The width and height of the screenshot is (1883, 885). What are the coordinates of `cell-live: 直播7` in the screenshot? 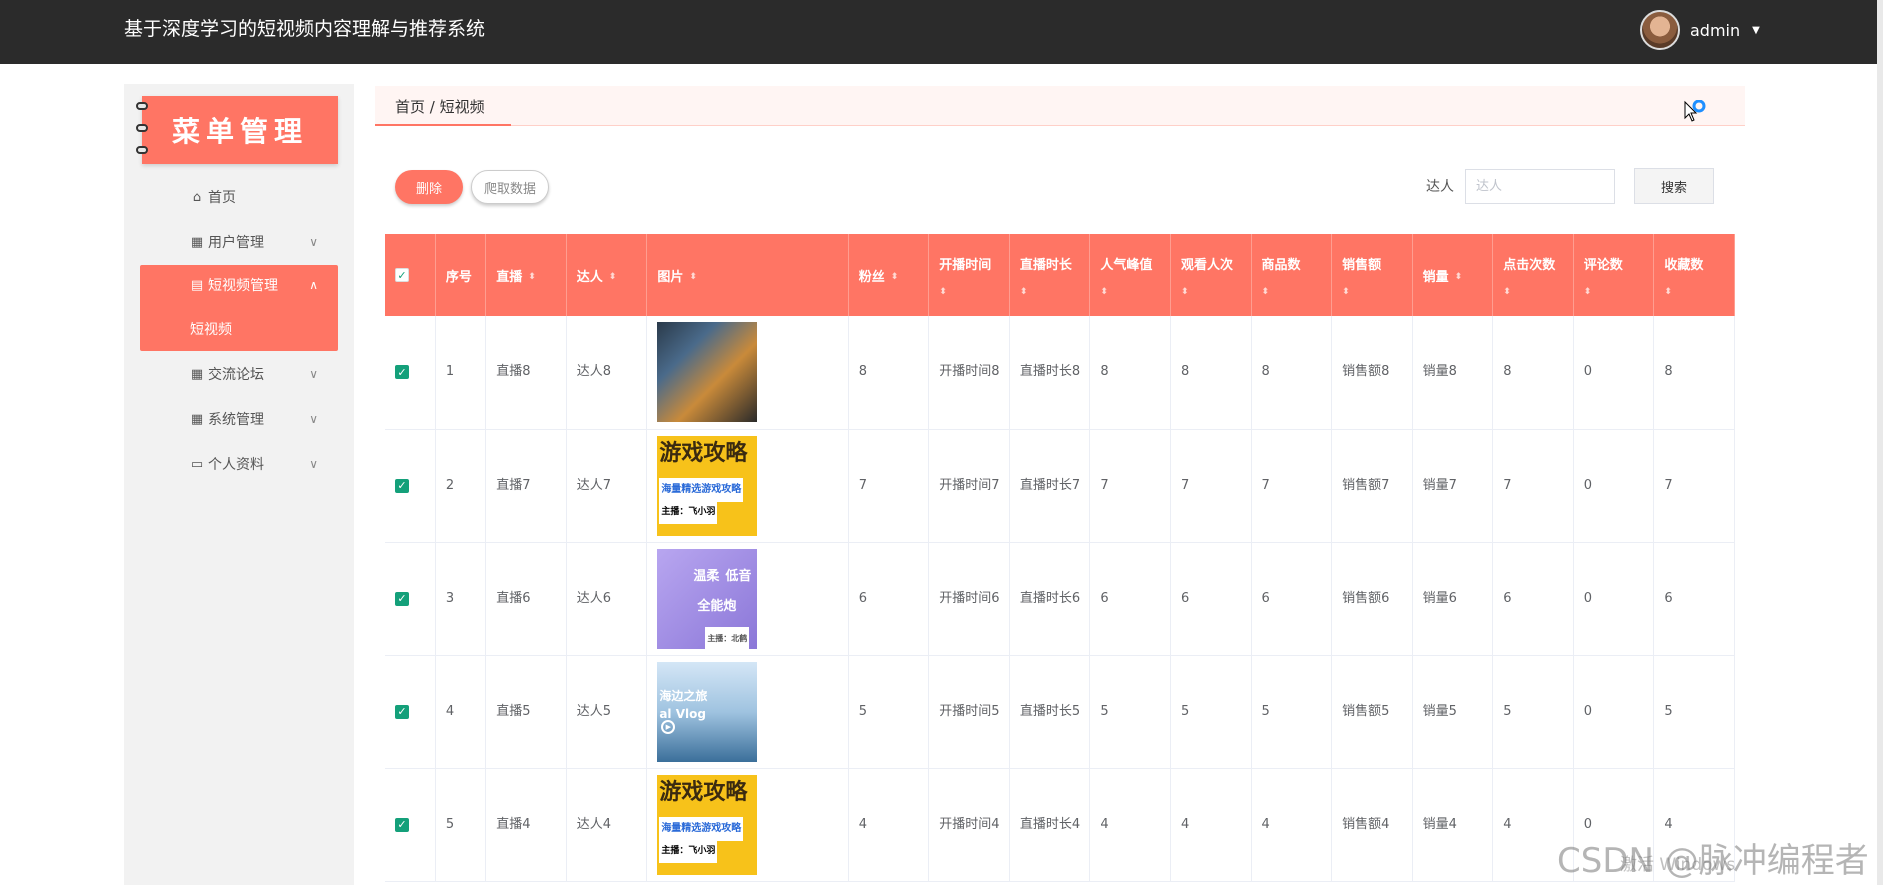 It's located at (526, 486).